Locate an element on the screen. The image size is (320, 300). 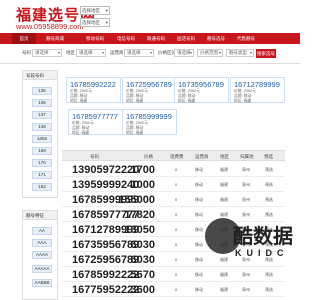
row-price: 1000 is located at coordinates (142, 185).